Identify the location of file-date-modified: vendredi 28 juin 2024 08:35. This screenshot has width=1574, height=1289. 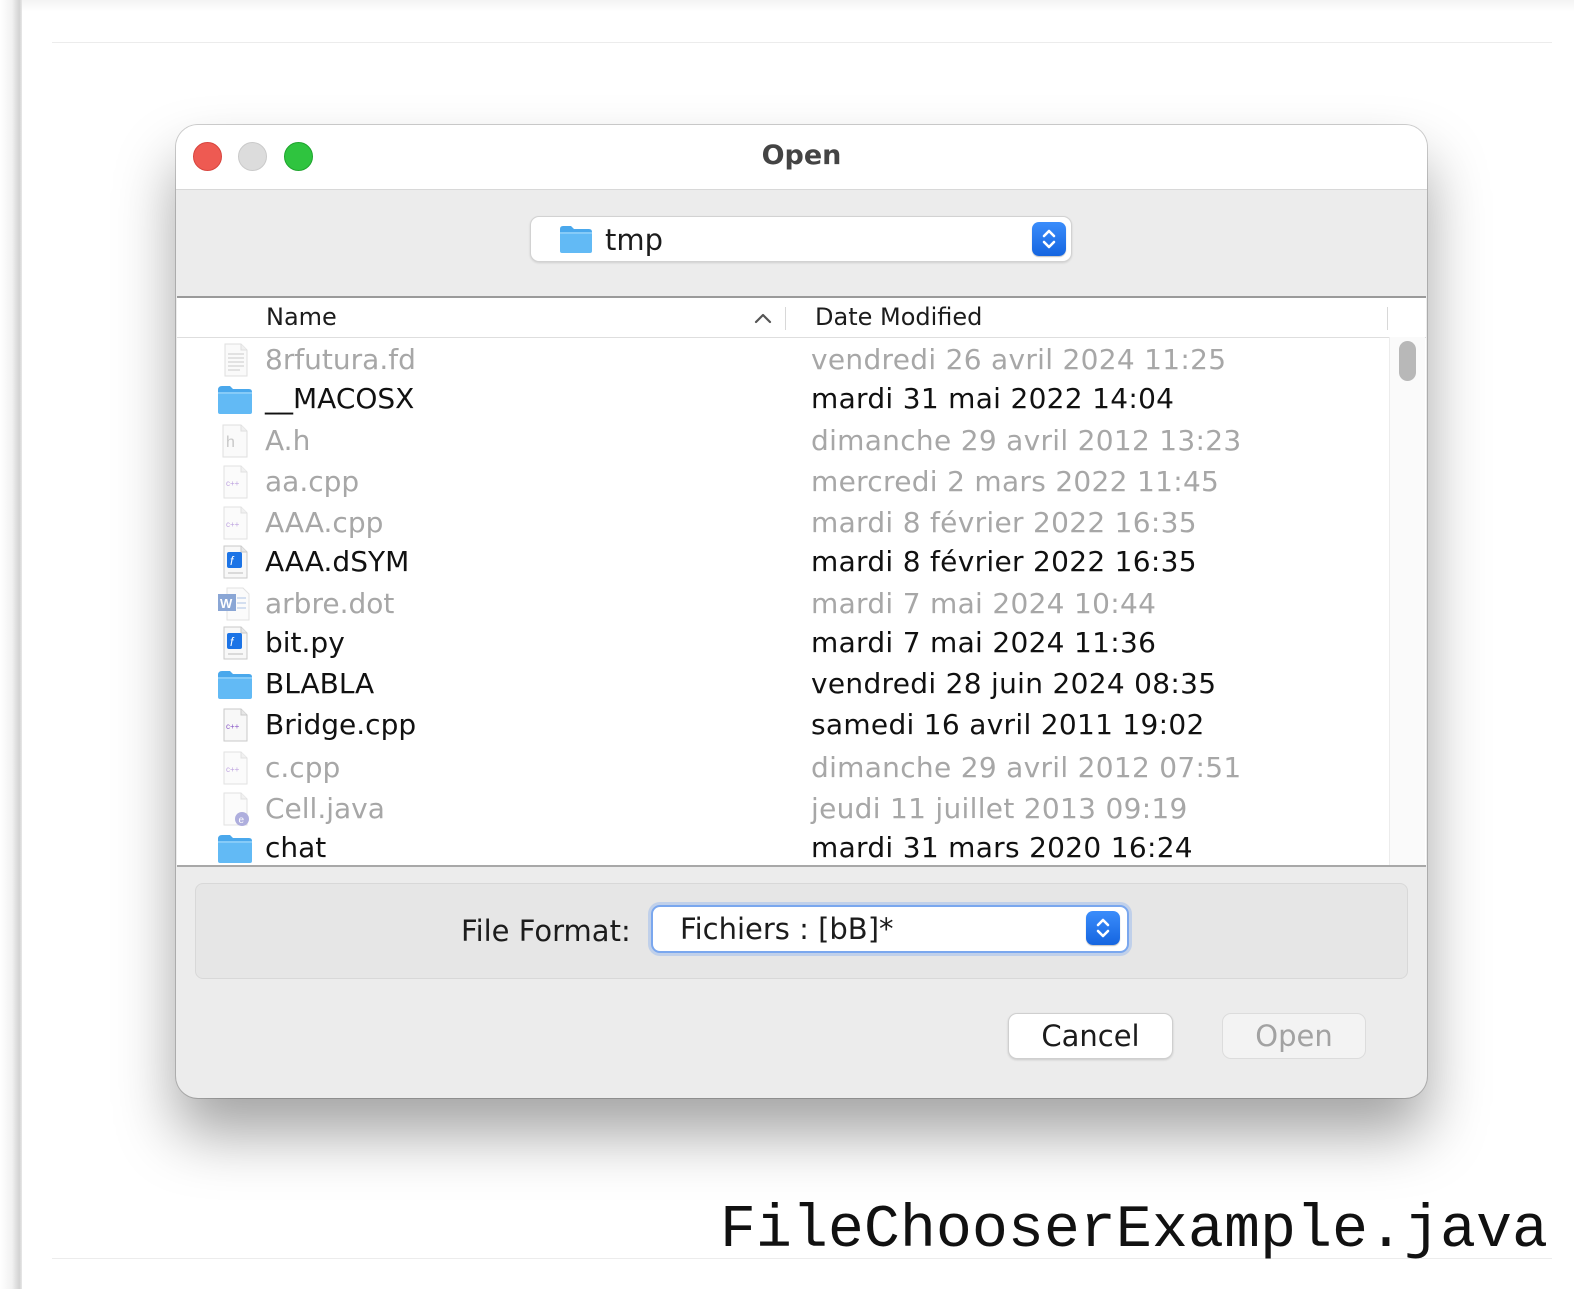
(1014, 683).